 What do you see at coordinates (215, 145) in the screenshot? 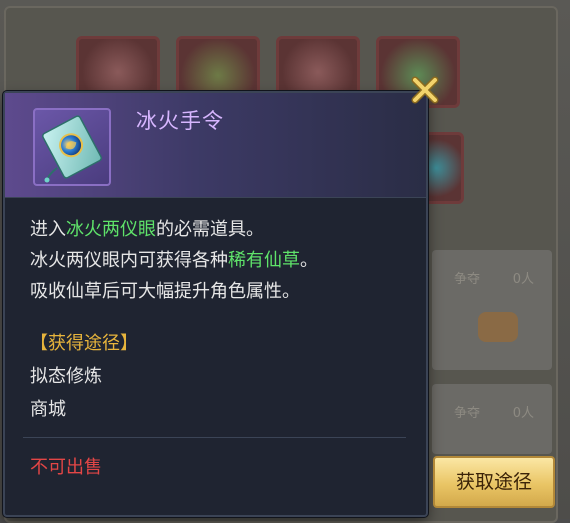
I see `tooltip-header: 冰火手令` at bounding box center [215, 145].